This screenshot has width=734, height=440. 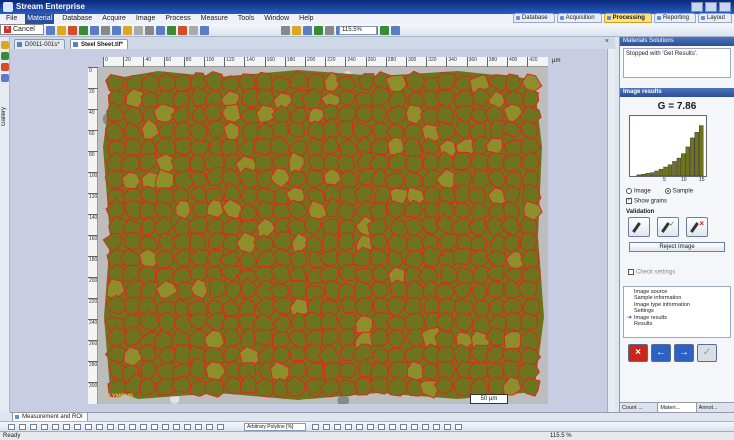 I want to click on reject-edit-button: ×, so click(x=697, y=227).